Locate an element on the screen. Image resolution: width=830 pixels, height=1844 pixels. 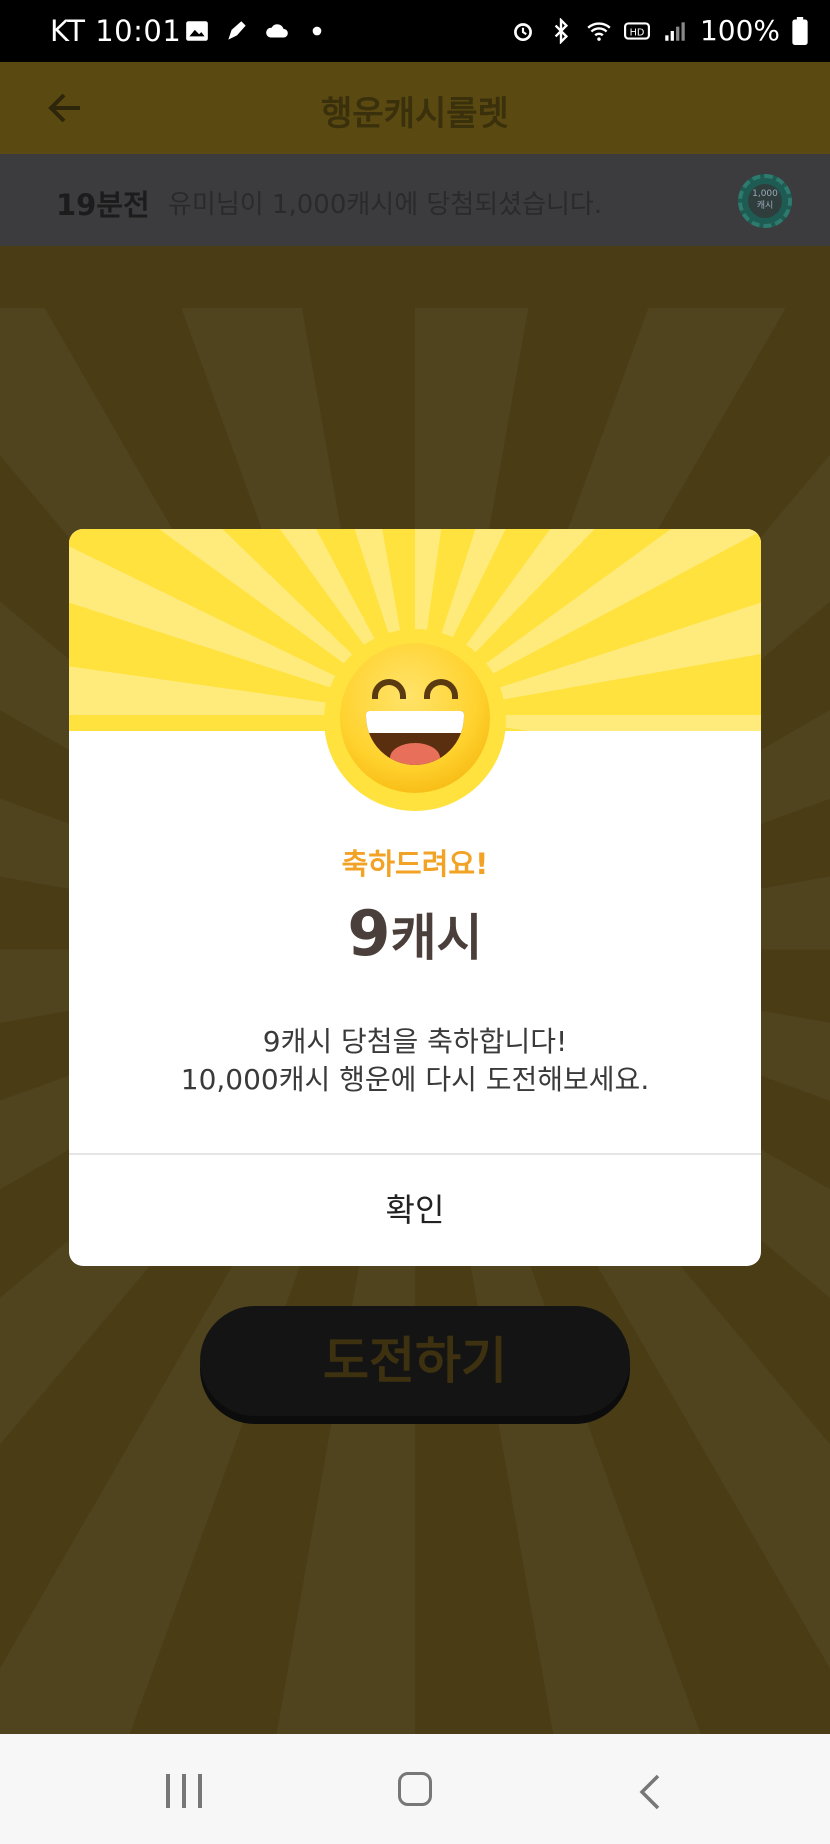
notification-icons is located at coordinates (257, 31).